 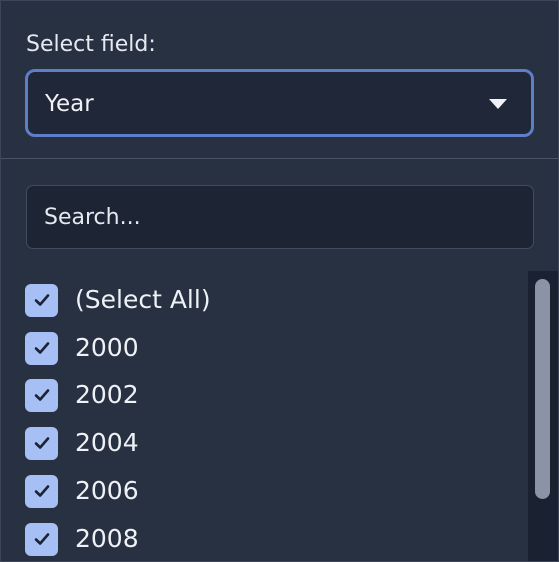 I want to click on list-item-2004: 2004, so click(x=82, y=443).